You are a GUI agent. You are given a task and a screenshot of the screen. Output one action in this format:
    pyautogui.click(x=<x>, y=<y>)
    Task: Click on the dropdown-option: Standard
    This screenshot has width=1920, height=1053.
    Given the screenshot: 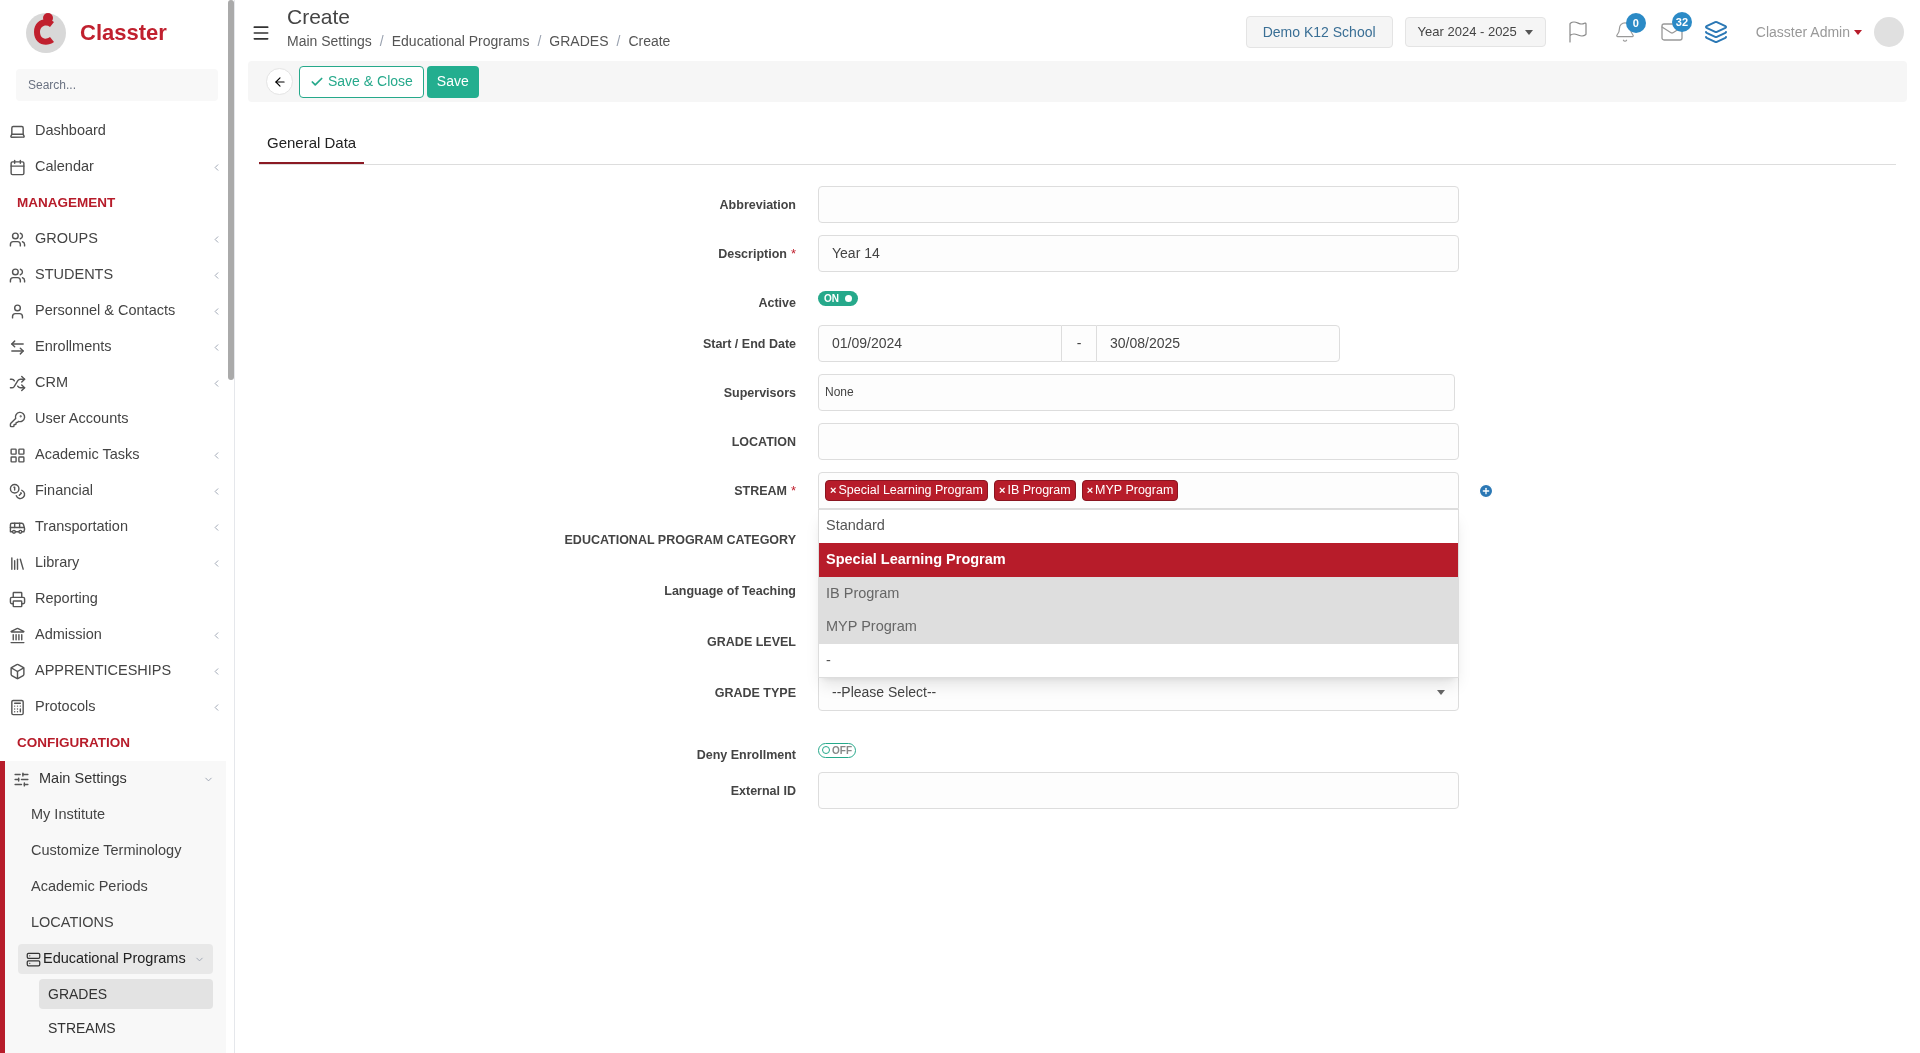 What is the action you would take?
    pyautogui.click(x=1138, y=526)
    